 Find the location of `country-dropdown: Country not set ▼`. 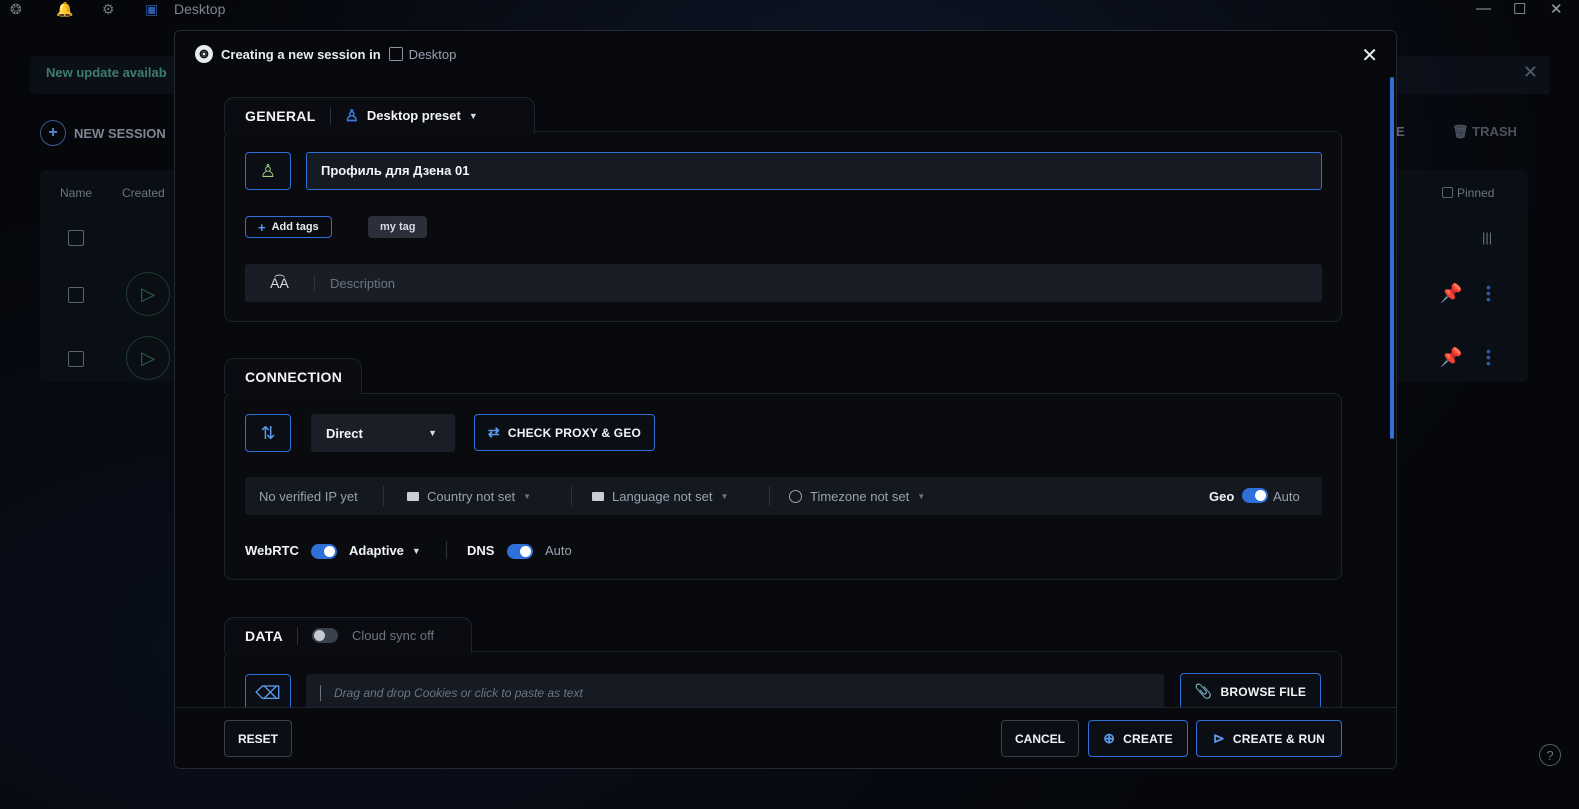

country-dropdown: Country not set ▼ is located at coordinates (469, 496).